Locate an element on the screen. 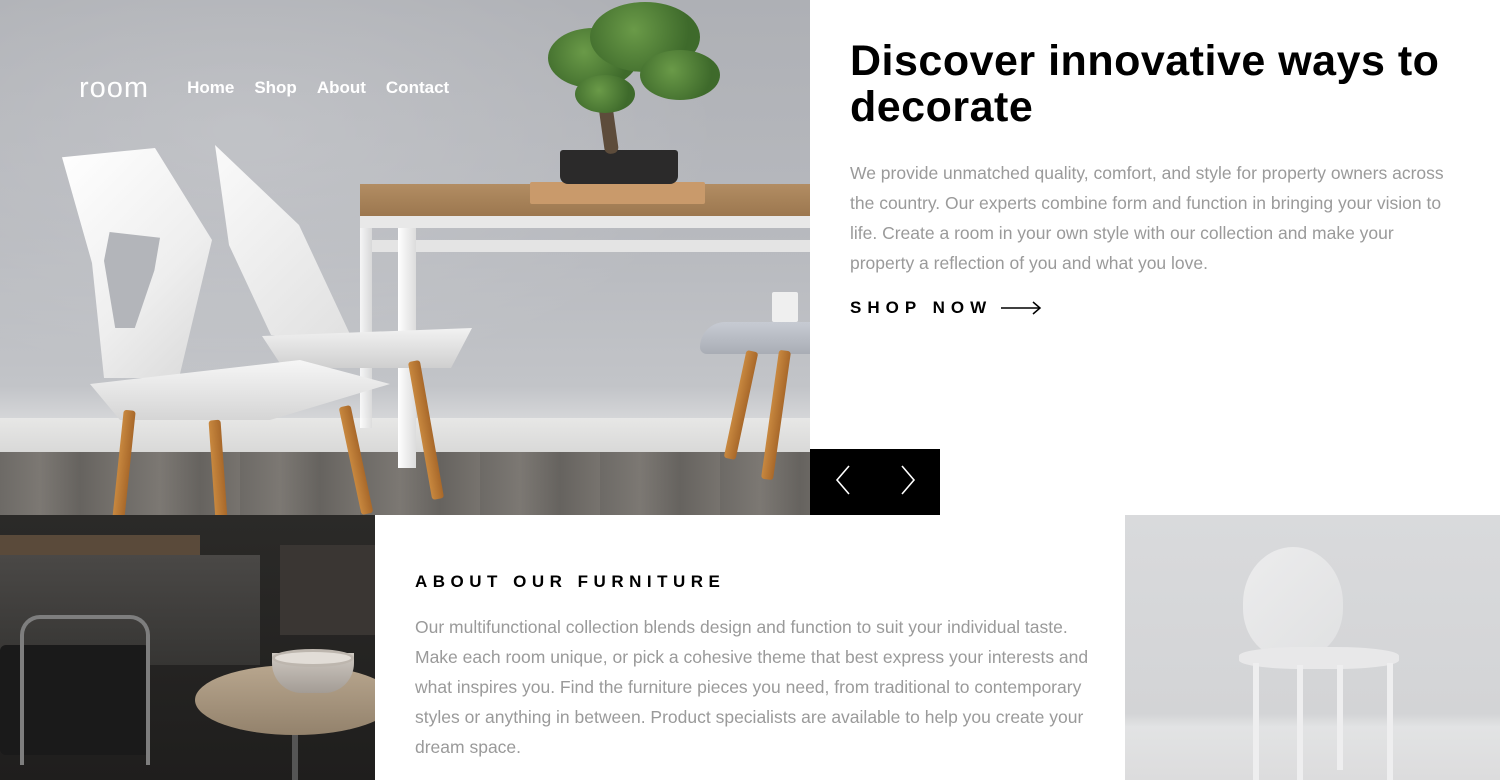 This screenshot has width=1500, height=780. about-image-dark is located at coordinates (187, 647).